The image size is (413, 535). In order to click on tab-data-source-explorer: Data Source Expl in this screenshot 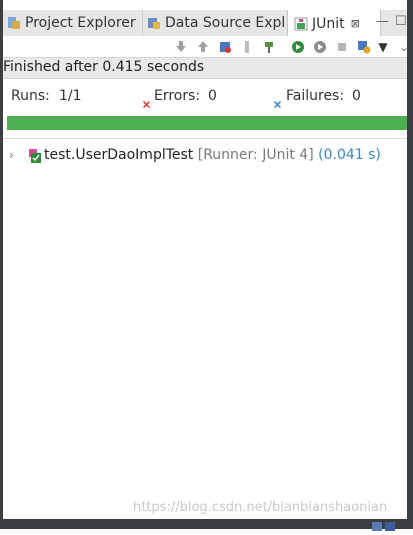, I will do `click(216, 23)`.